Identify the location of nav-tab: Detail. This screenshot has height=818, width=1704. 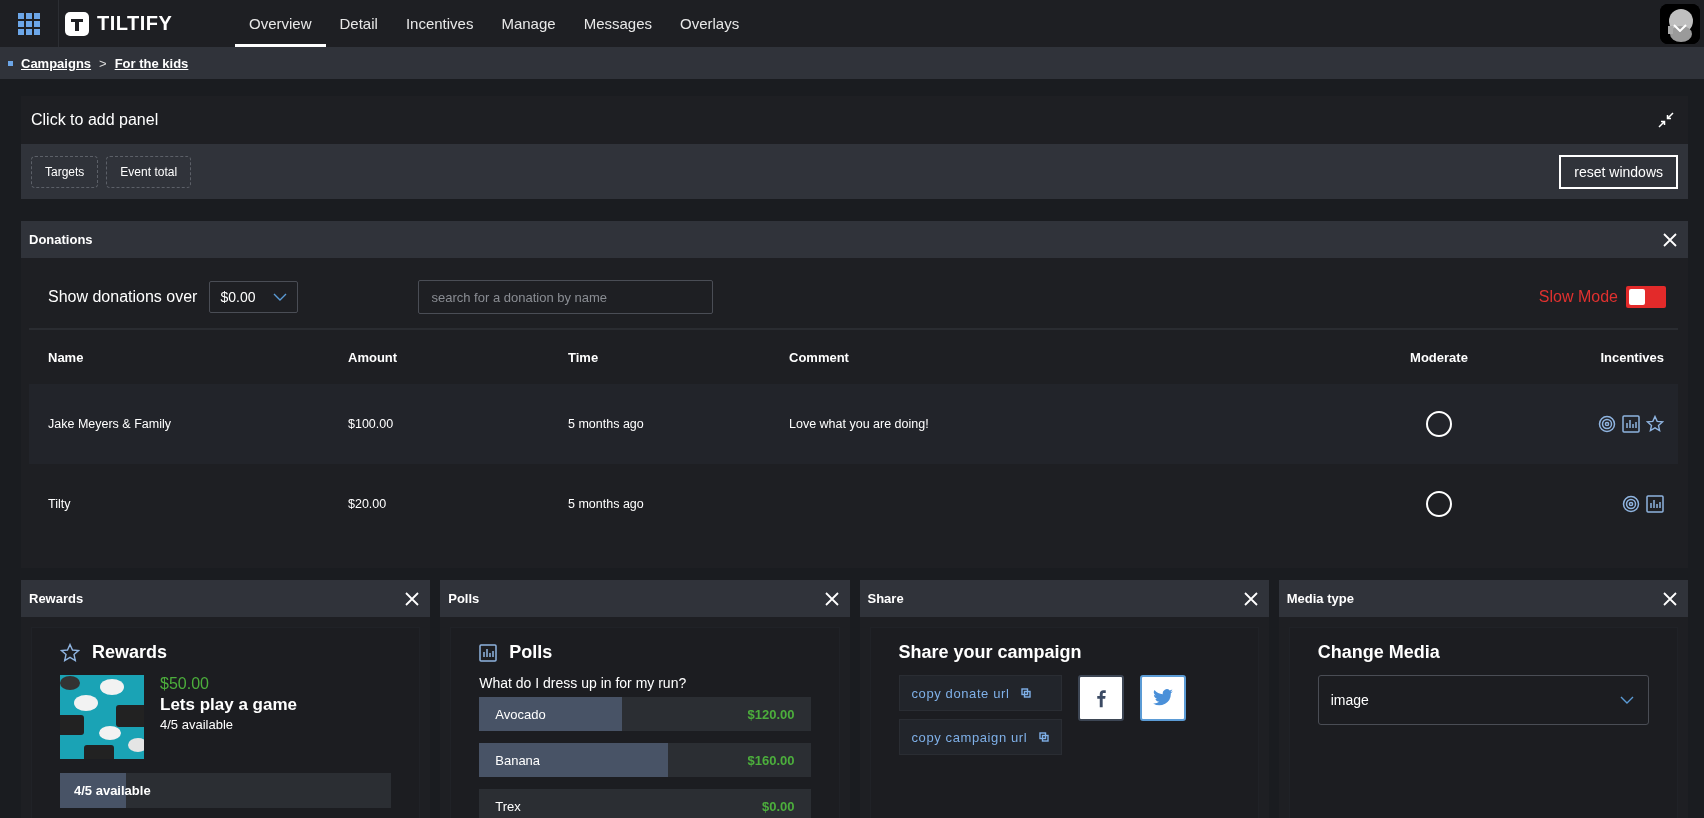
(358, 23).